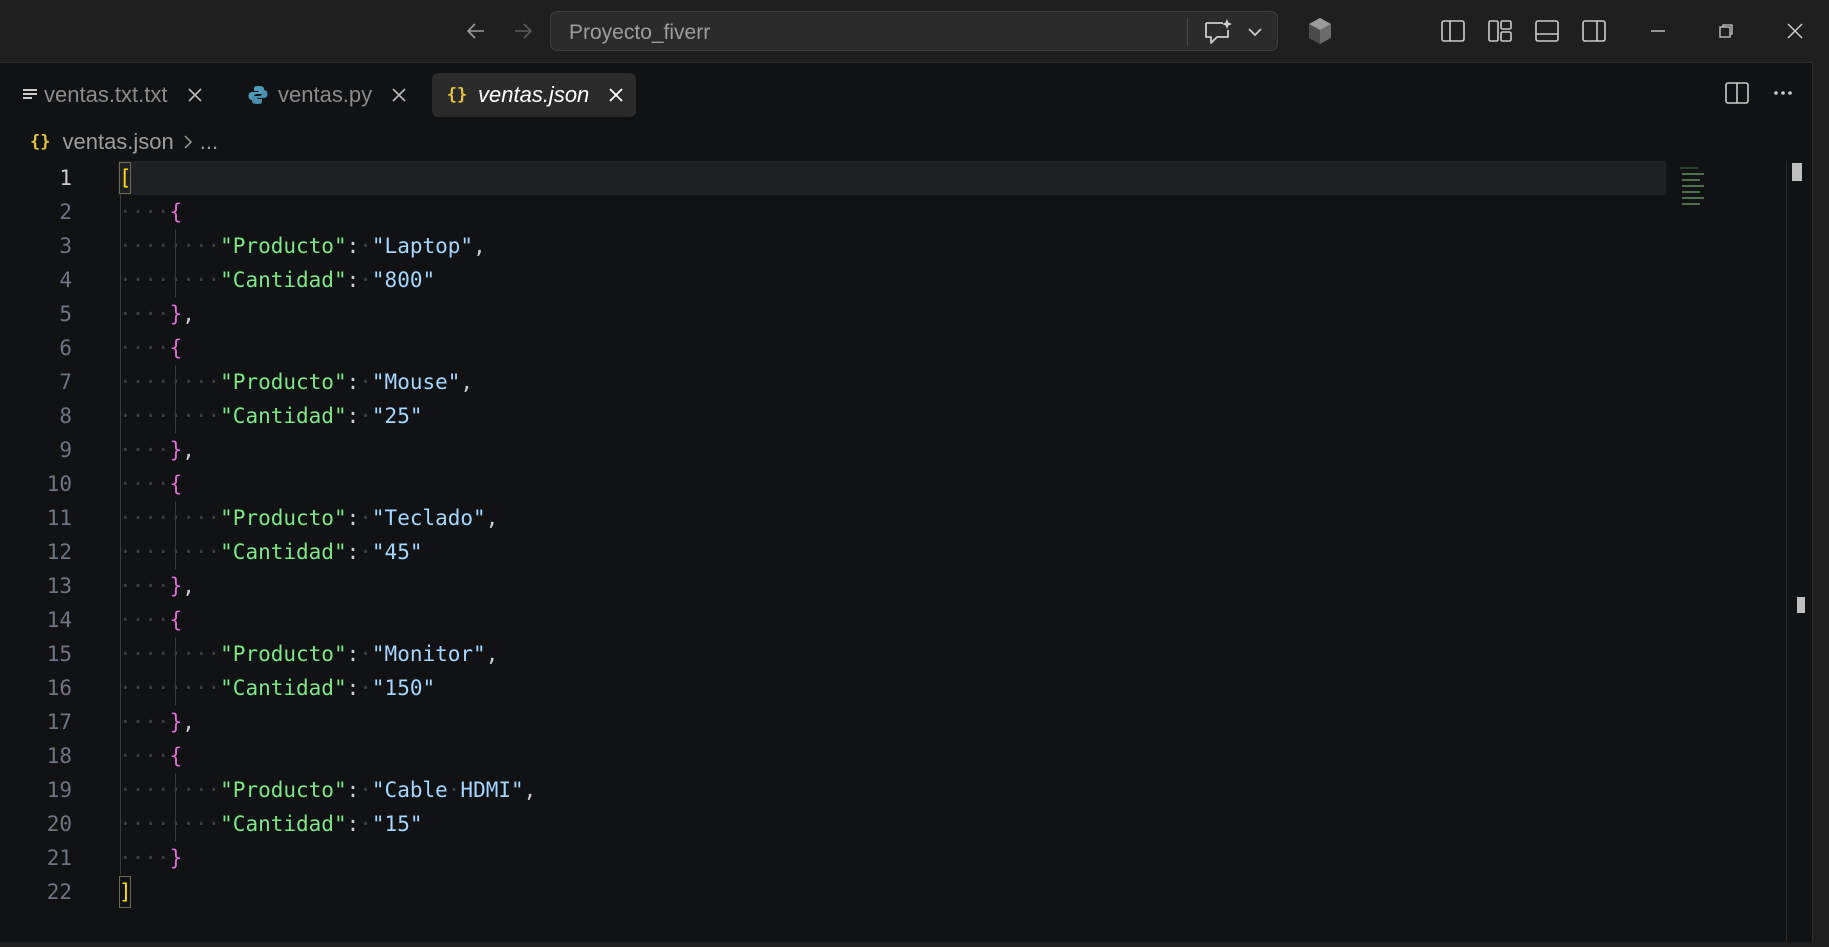  I want to click on tab-ventas-txt: ventas.txt.txt, so click(113, 95).